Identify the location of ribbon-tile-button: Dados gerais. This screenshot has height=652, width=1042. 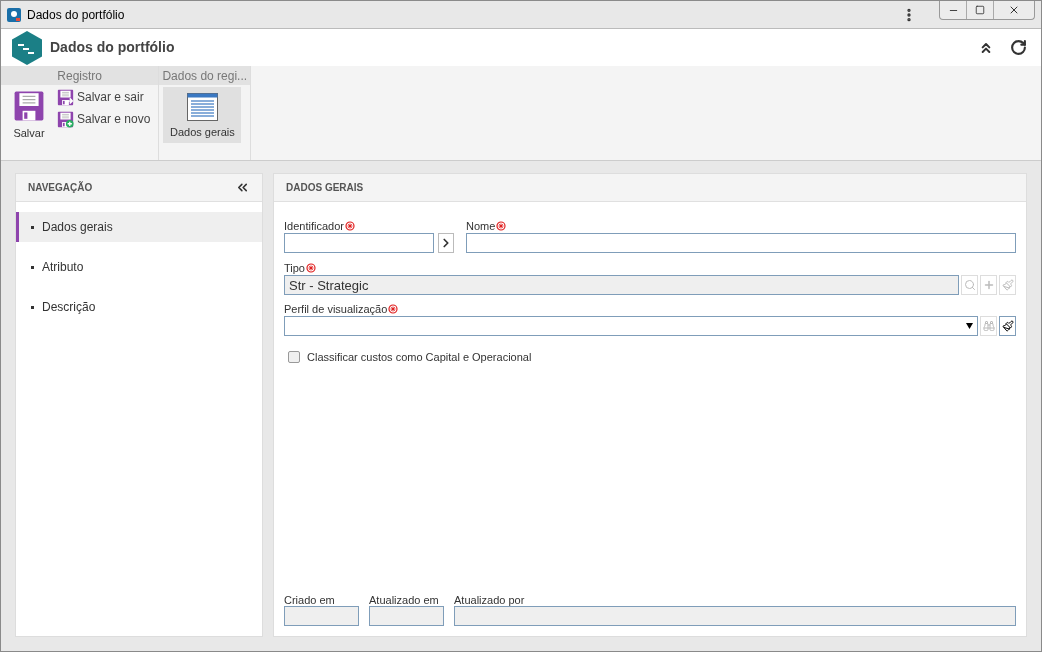
(202, 115).